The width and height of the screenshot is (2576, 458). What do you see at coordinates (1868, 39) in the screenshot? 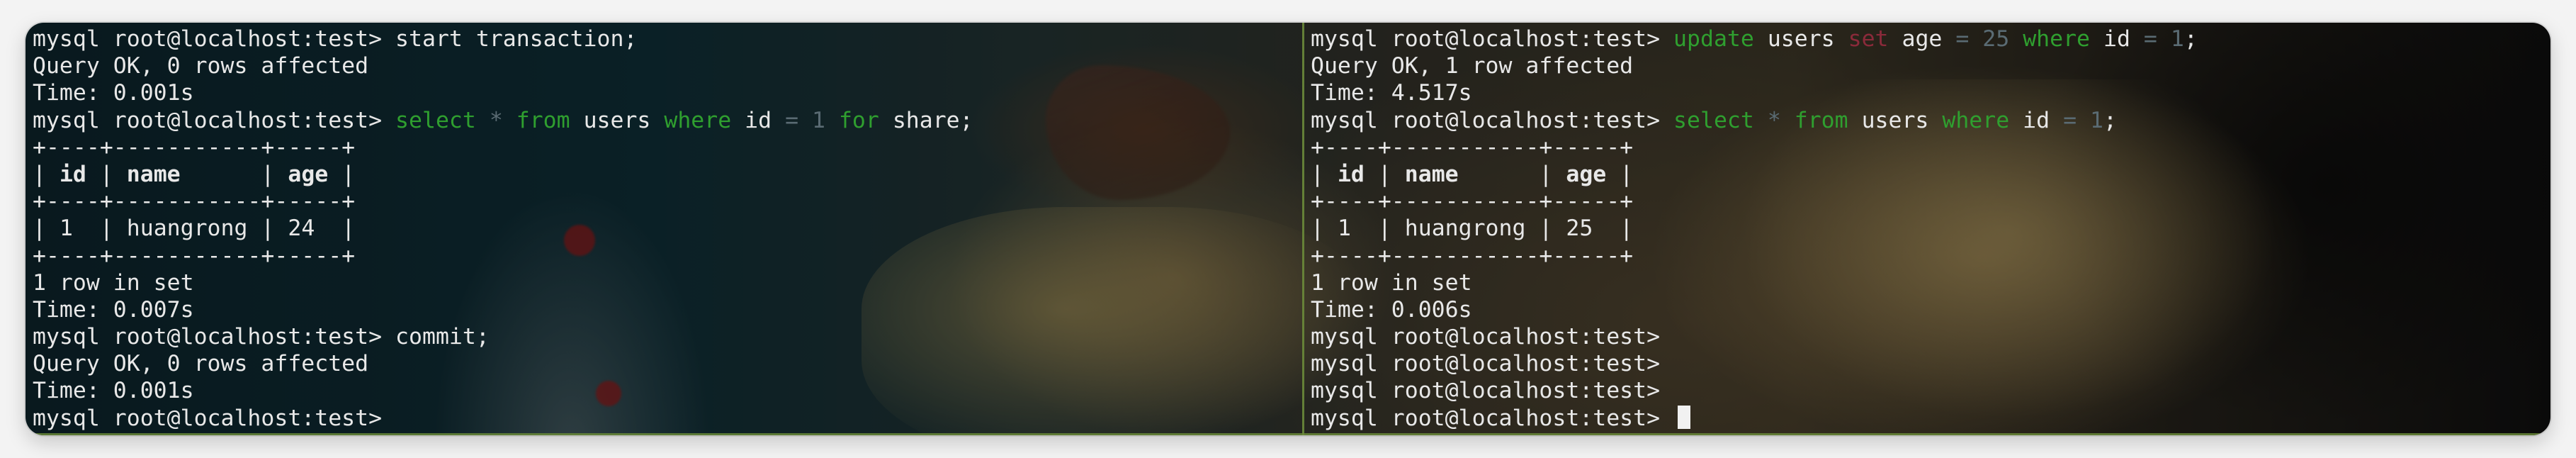
I see `sql-keyword: set` at bounding box center [1868, 39].